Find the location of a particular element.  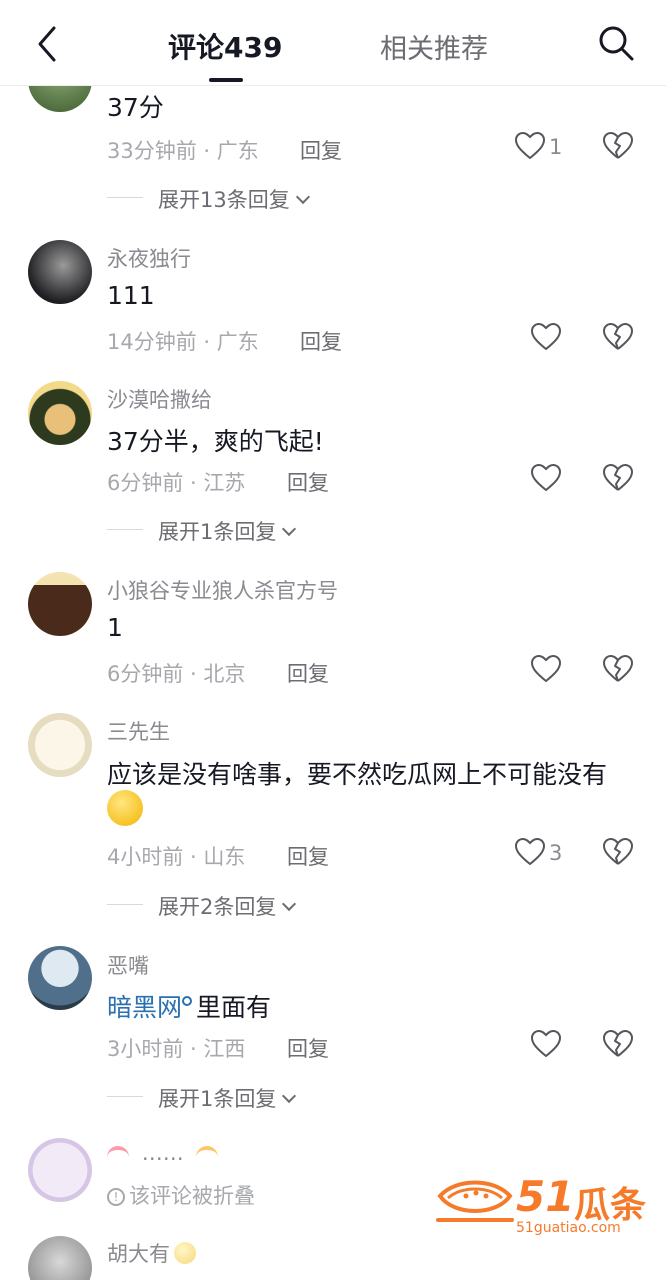

username-text: 胡大有 is located at coordinates (138, 1254).